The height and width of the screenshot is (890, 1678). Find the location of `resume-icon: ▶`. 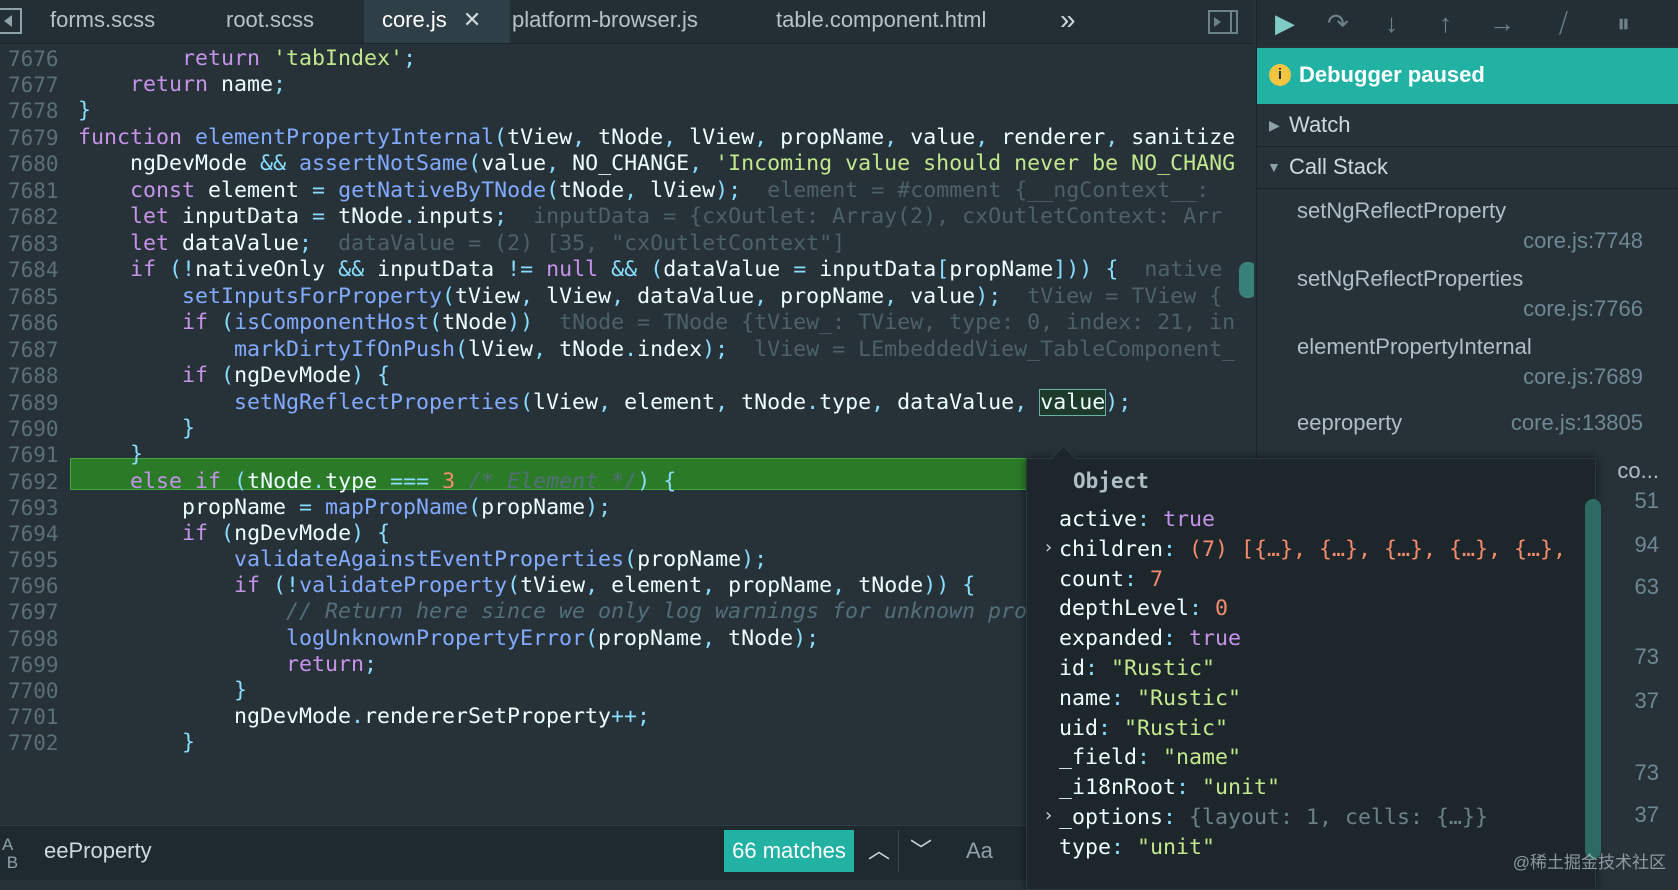

resume-icon: ▶ is located at coordinates (1285, 23).